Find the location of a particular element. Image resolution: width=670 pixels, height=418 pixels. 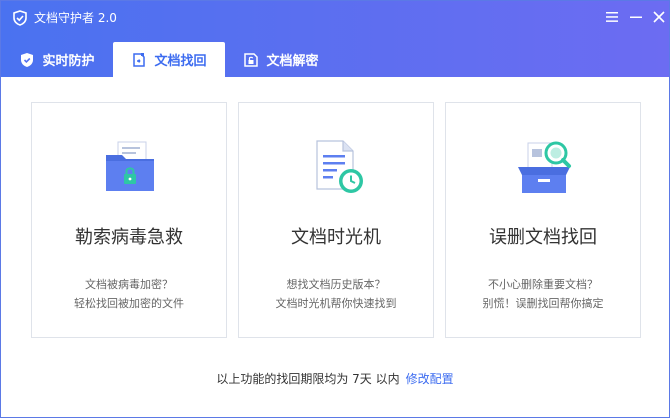

card-description: 文档被病毒加密？ 轻松找回被加密的文件 is located at coordinates (129, 294).